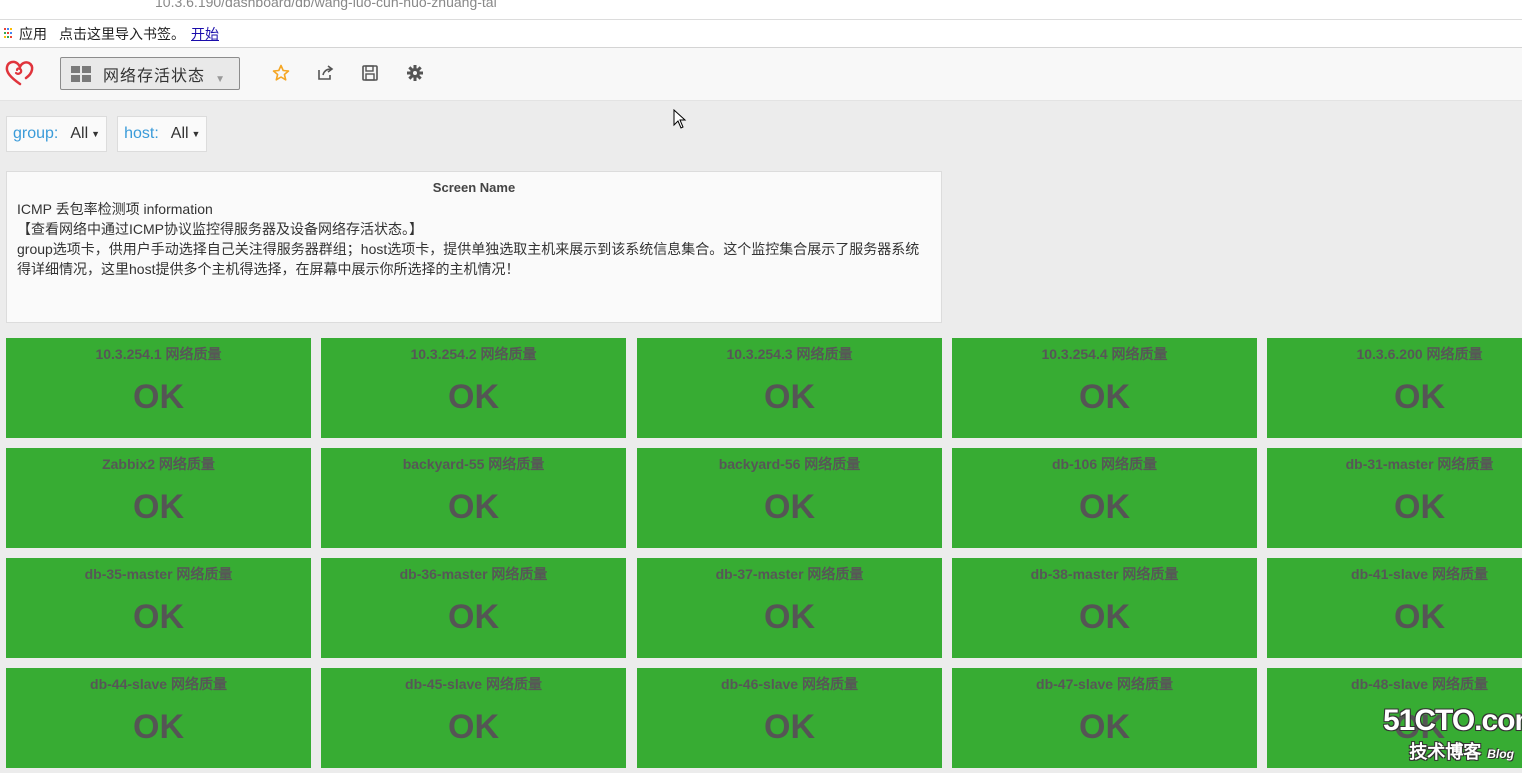 Image resolution: width=1522 pixels, height=773 pixels. I want to click on tile-title: 10.3.254.3 网络质量, so click(789, 354).